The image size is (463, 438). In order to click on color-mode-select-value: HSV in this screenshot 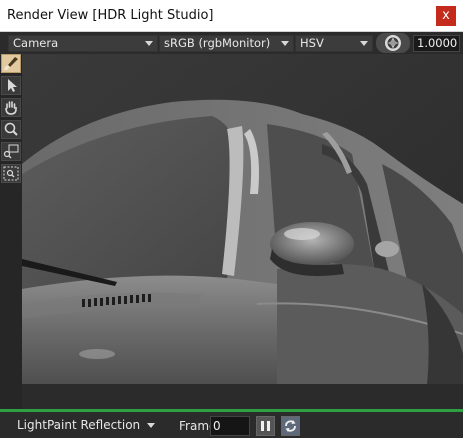, I will do `click(312, 43)`.